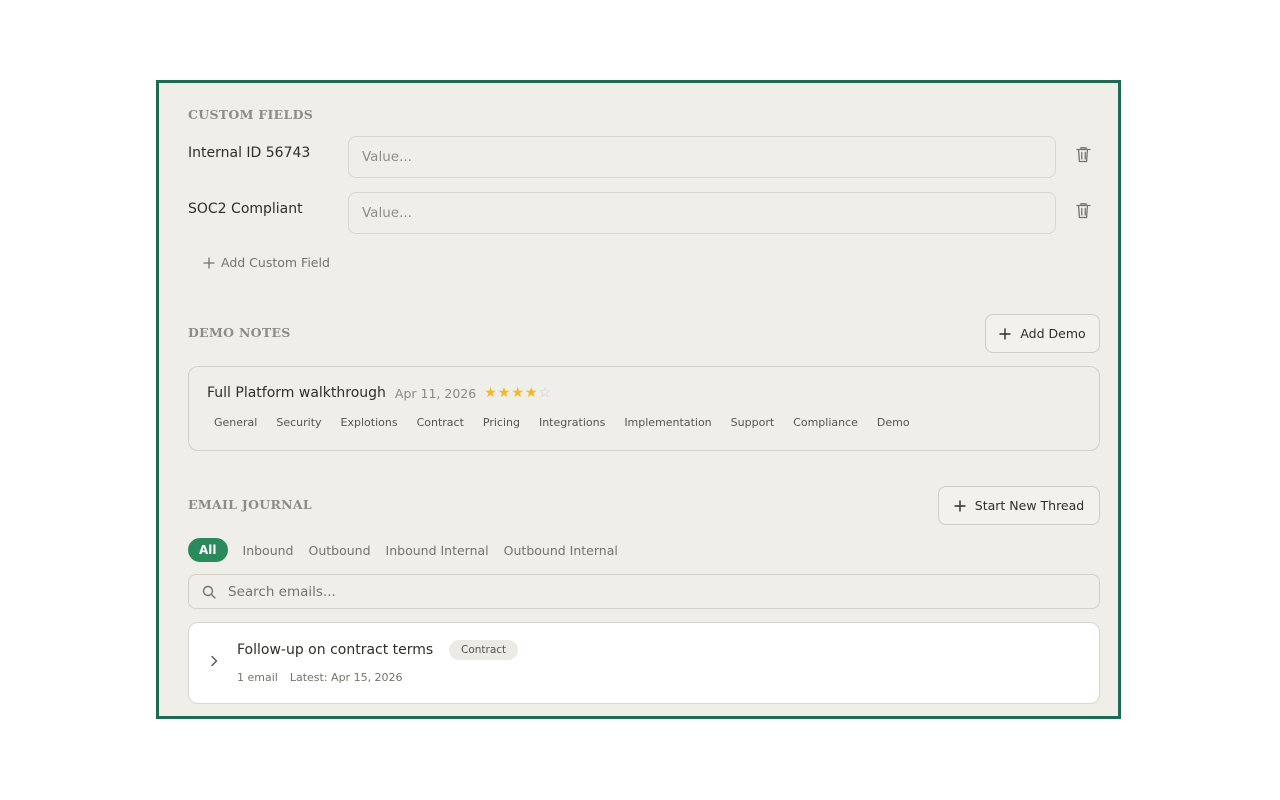 This screenshot has height=800, width=1280. What do you see at coordinates (561, 550) in the screenshot?
I see `filter-tab-outbound-internal: Outbound Internal` at bounding box center [561, 550].